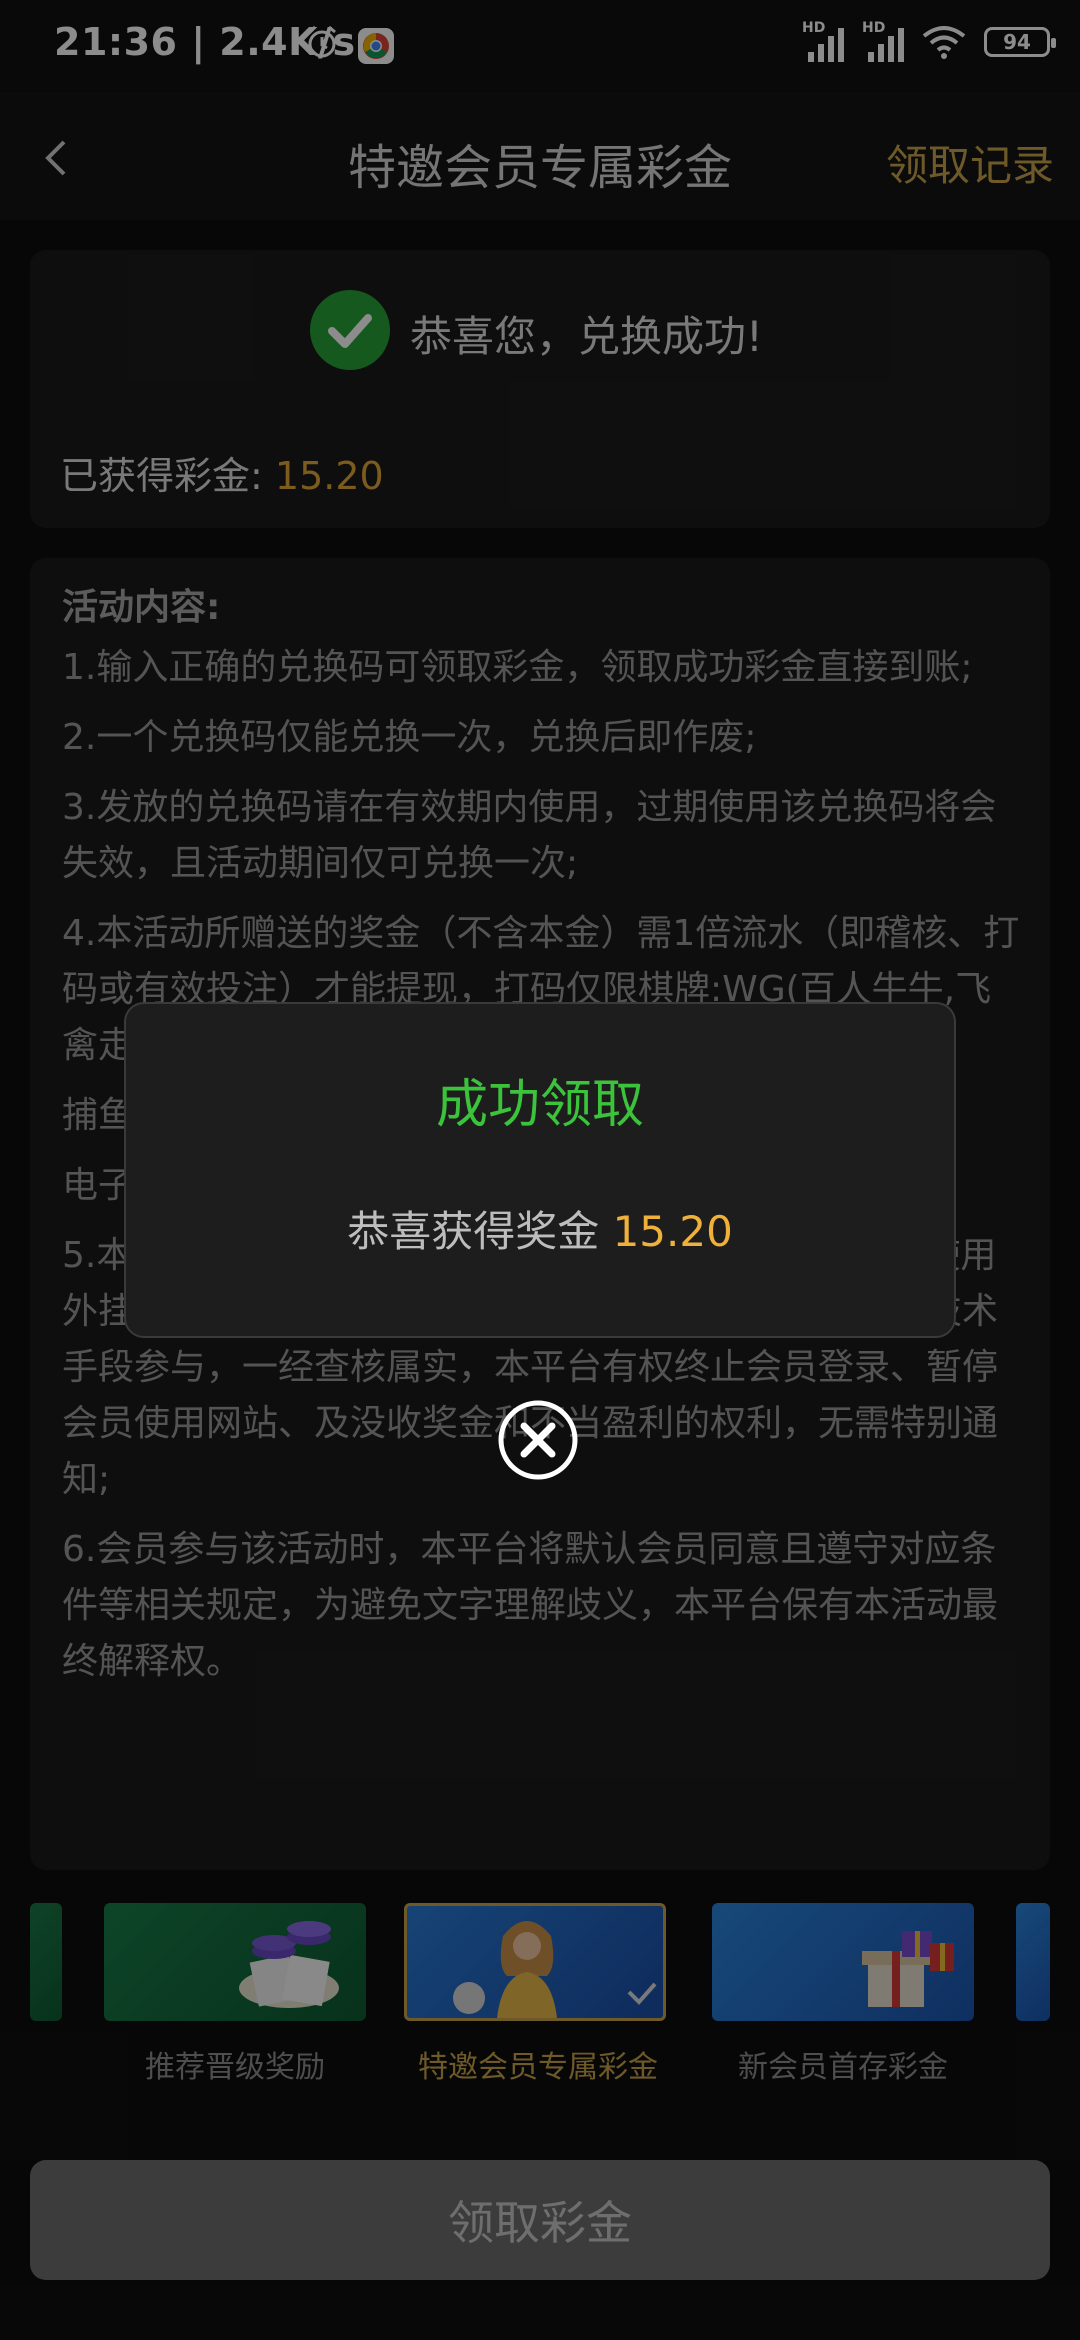 This screenshot has width=1080, height=2340. Describe the element at coordinates (672, 1231) in the screenshot. I see `modal-amount: 15.20` at that location.